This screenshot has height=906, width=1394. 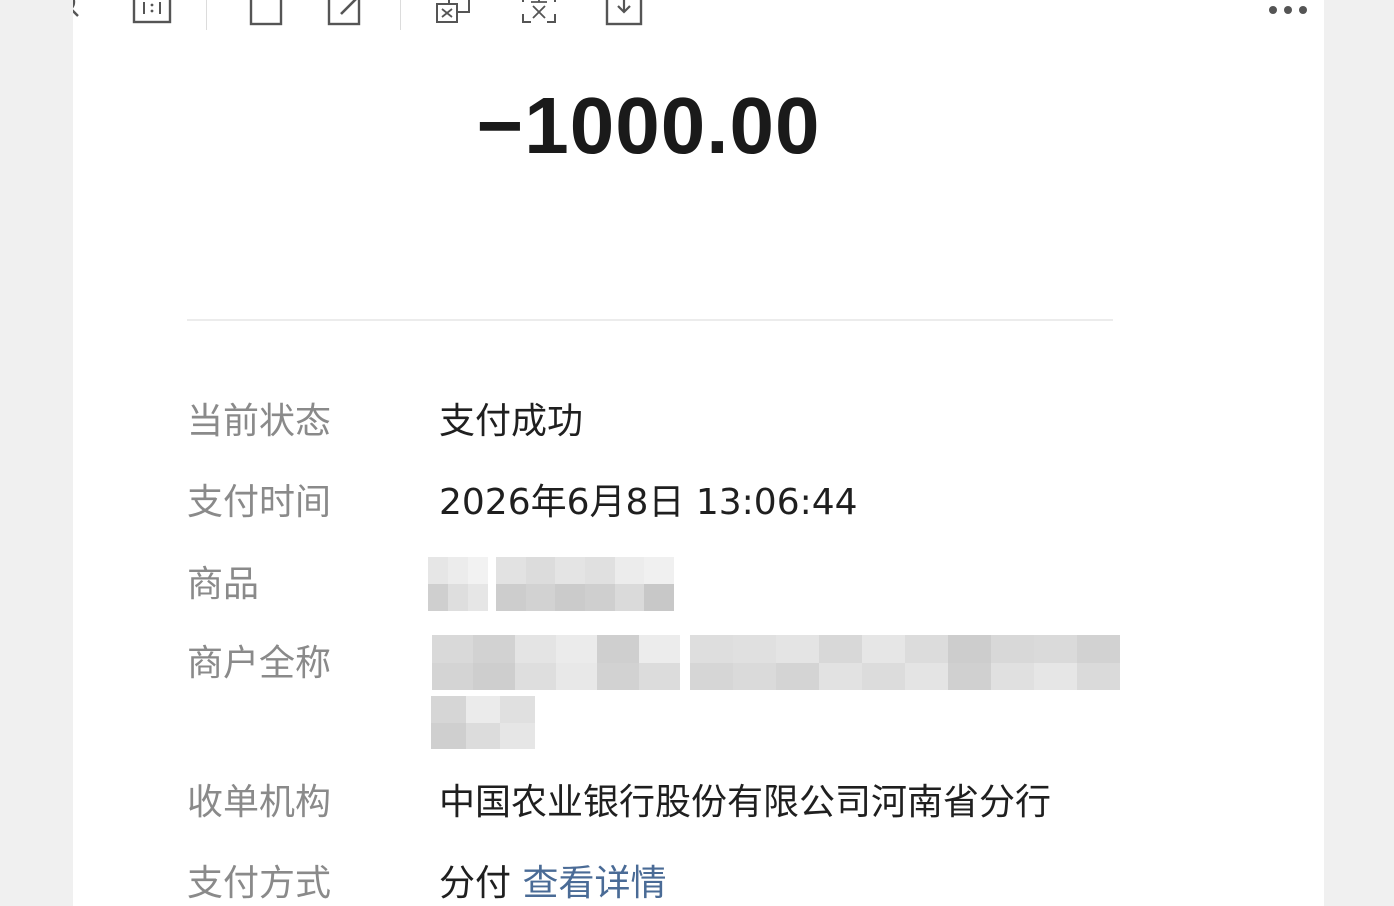 What do you see at coordinates (624, 13) in the screenshot?
I see `save-icon` at bounding box center [624, 13].